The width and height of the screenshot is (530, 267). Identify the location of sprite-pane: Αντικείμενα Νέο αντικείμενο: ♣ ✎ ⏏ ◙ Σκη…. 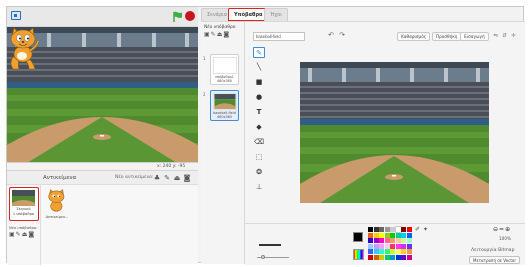
(102, 217).